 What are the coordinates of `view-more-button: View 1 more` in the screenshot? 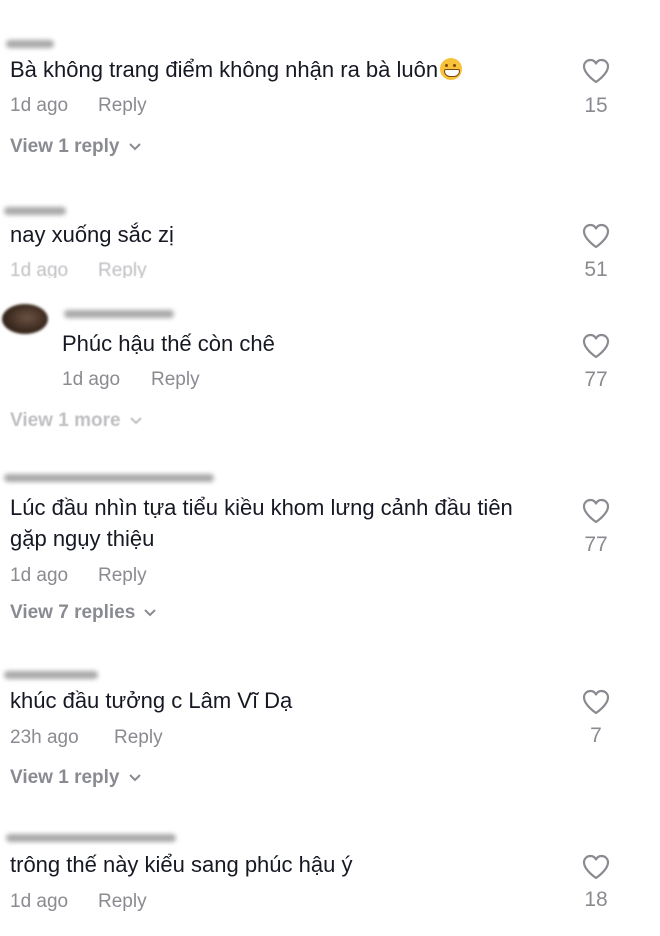 It's located at (76, 419).